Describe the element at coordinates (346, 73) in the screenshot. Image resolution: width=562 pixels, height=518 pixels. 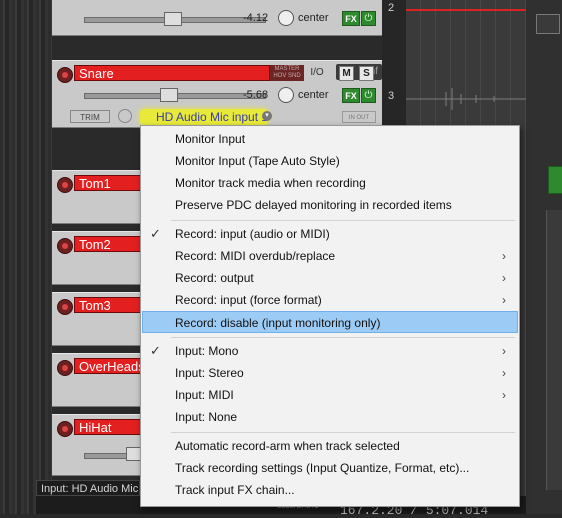
I see `mute-button: M` at that location.